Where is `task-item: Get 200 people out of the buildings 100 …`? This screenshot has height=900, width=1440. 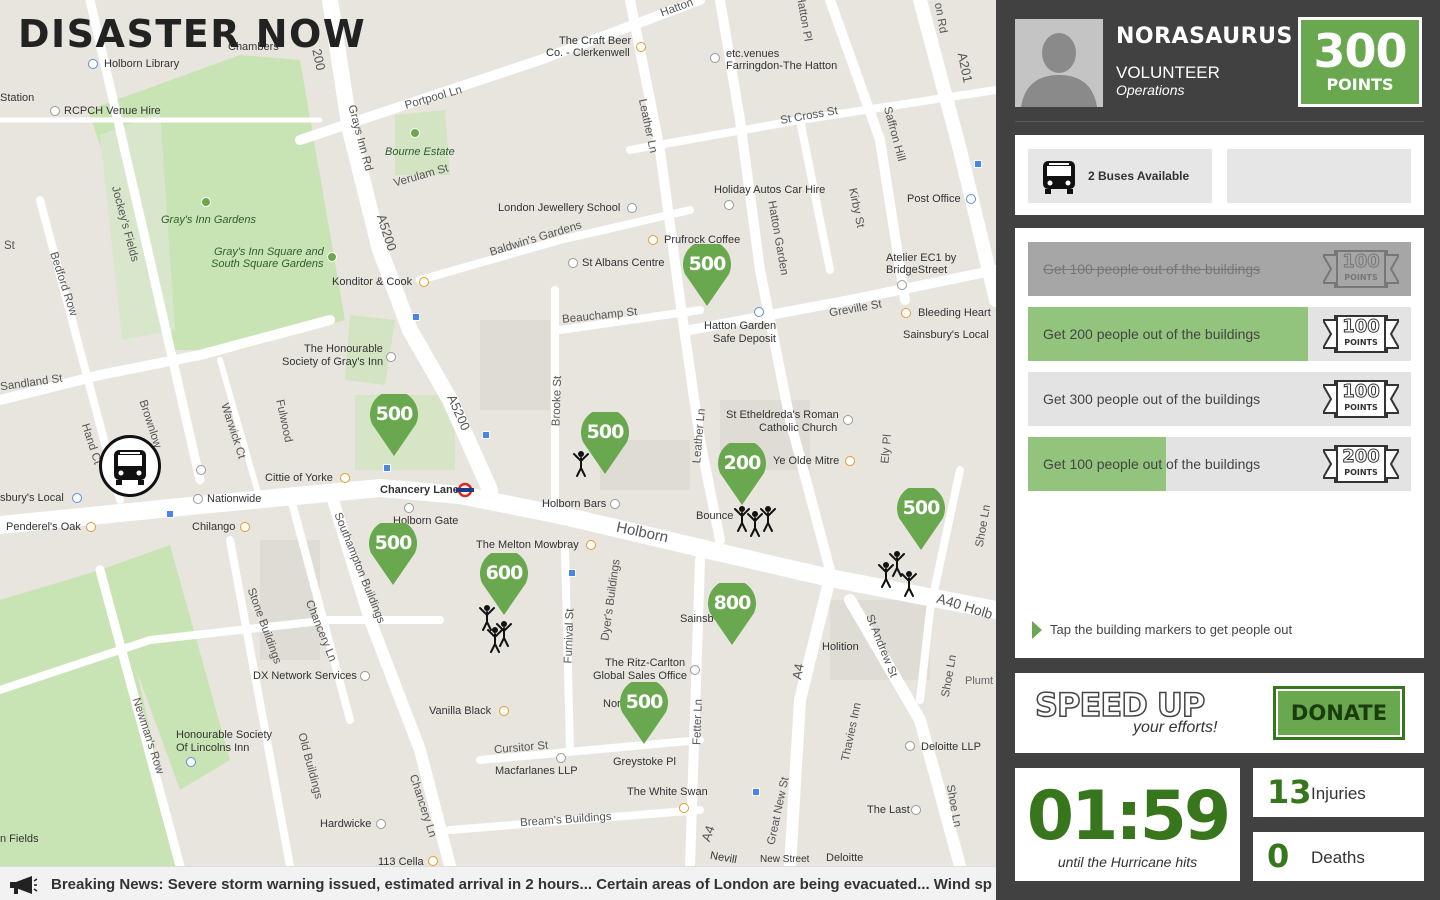 task-item: Get 200 people out of the buildings 100 … is located at coordinates (1219, 334).